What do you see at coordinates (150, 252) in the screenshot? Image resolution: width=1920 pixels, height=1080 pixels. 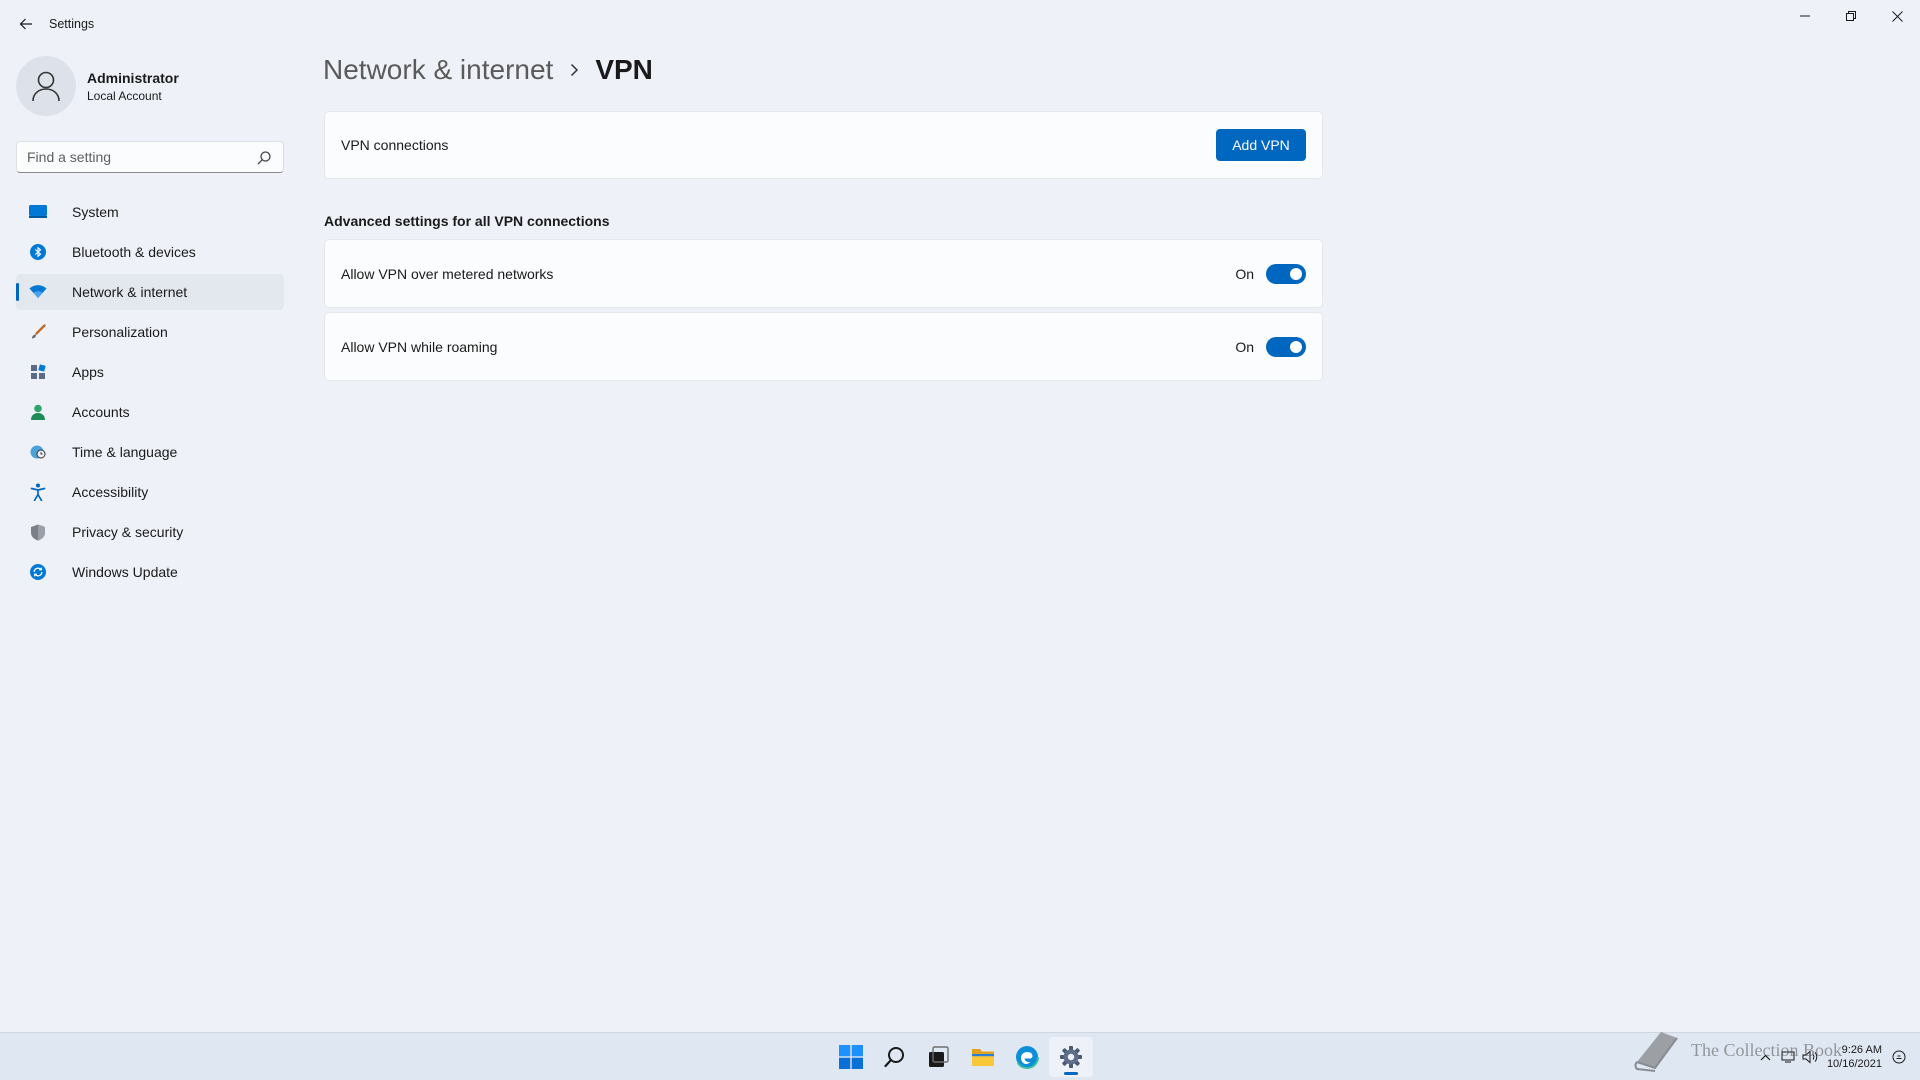 I see `sidebar-item-bluetooth: Bluetooth & devices` at bounding box center [150, 252].